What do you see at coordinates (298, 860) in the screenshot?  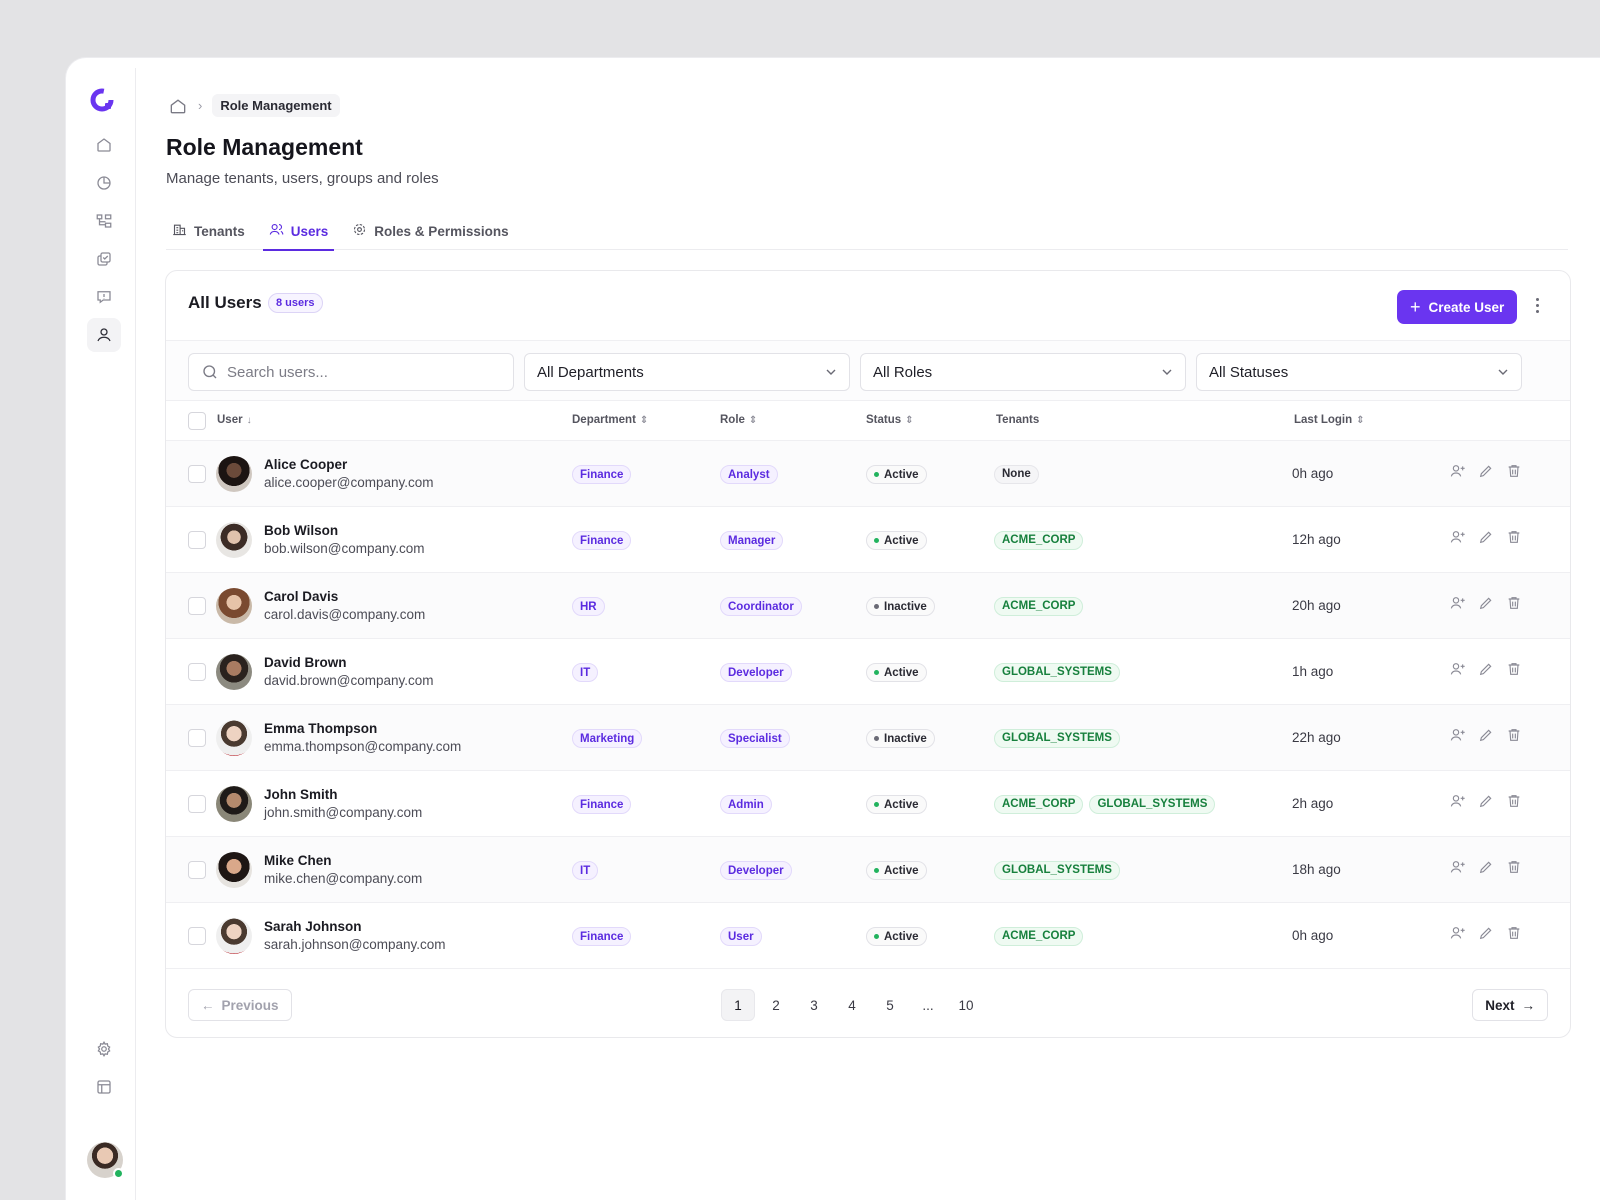 I see `user-name: Mike Chen` at bounding box center [298, 860].